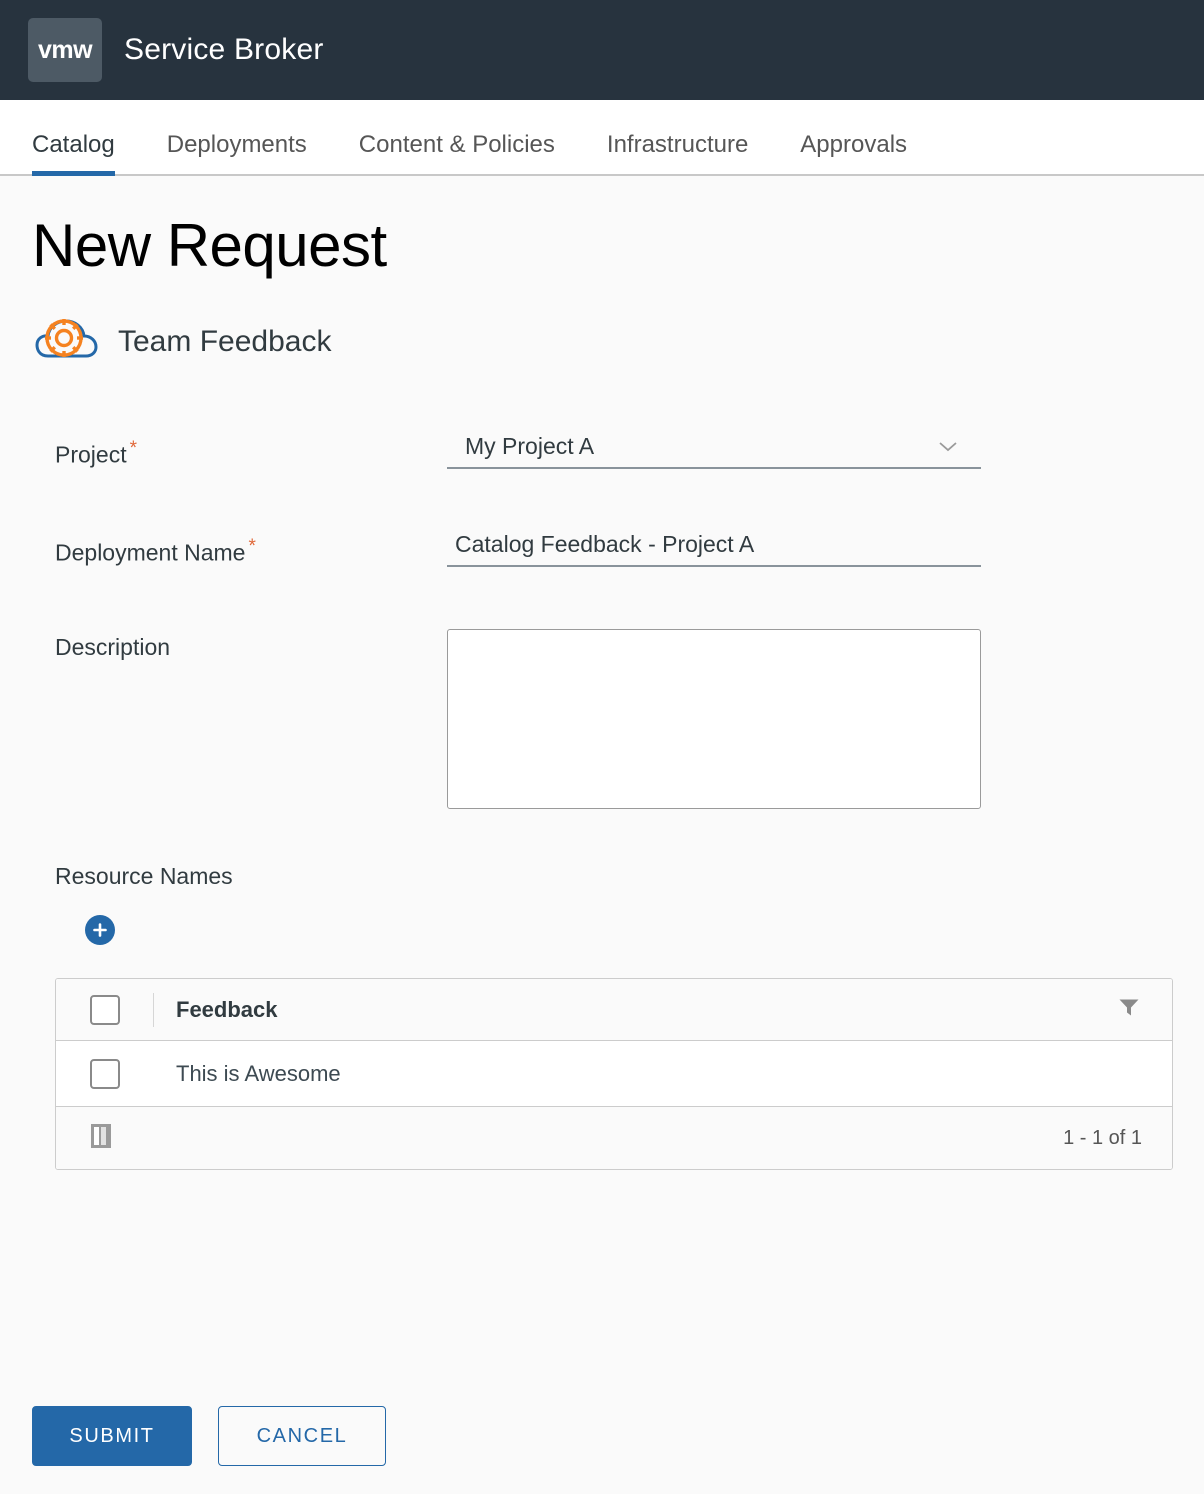 This screenshot has height=1494, width=1204. Describe the element at coordinates (236, 144) in the screenshot. I see `tab-deployments-label: Deployments` at that location.